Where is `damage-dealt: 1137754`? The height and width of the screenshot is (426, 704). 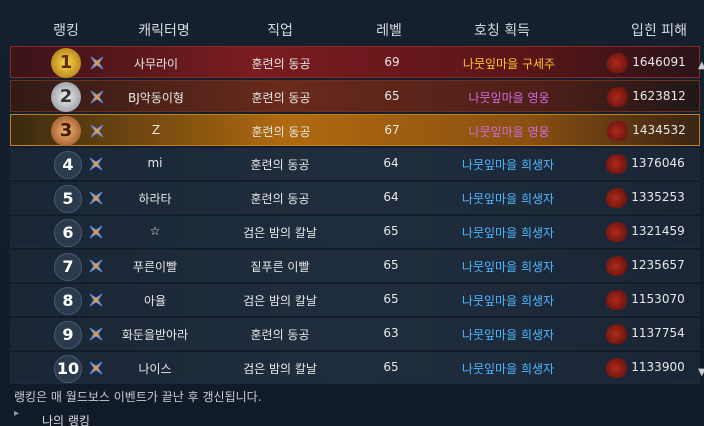
damage-dealt: 1137754 is located at coordinates (658, 333).